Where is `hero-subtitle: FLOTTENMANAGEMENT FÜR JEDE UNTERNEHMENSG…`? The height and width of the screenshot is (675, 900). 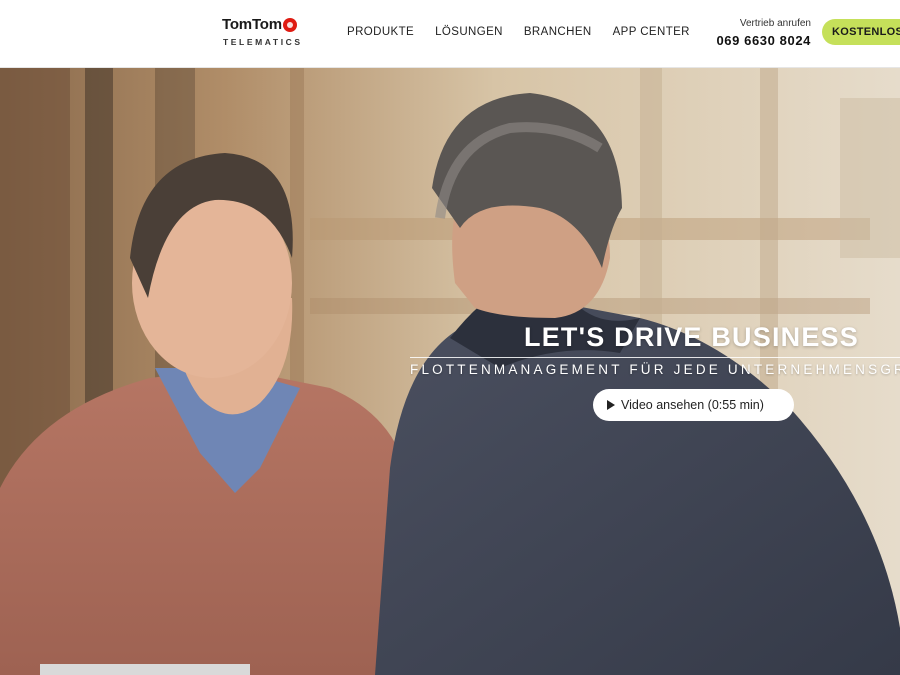 hero-subtitle: FLOTTENMANAGEMENT FÜR JEDE UNTERNEHMENSG… is located at coordinates (655, 369).